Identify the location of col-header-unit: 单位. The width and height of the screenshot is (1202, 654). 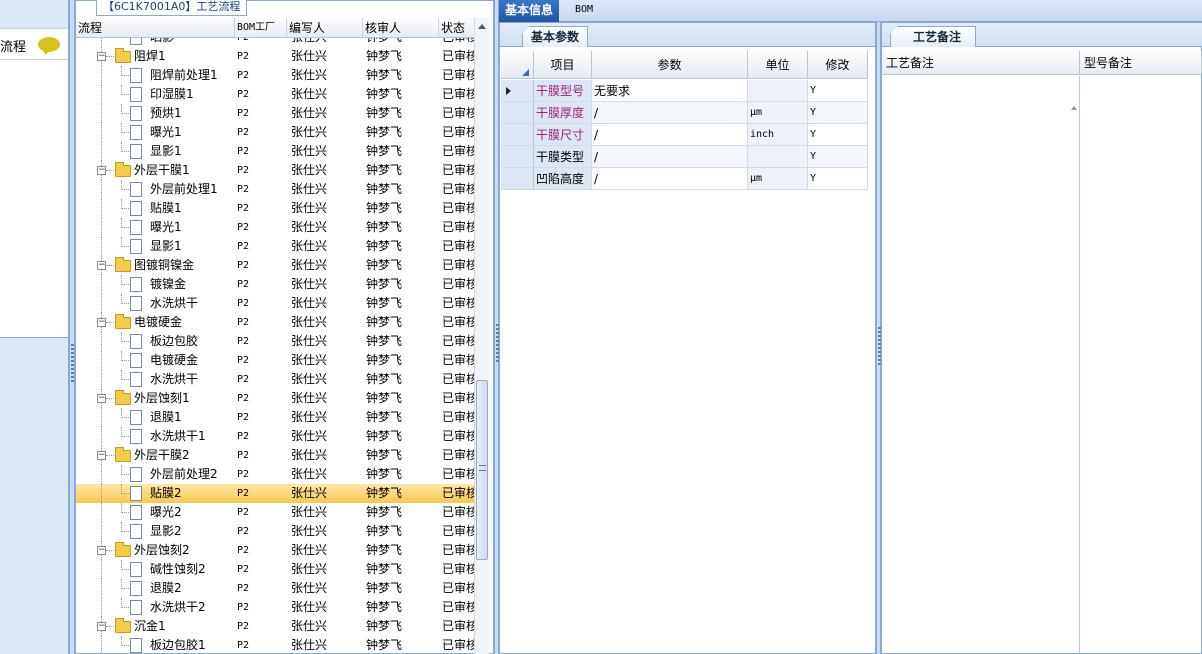
(778, 65).